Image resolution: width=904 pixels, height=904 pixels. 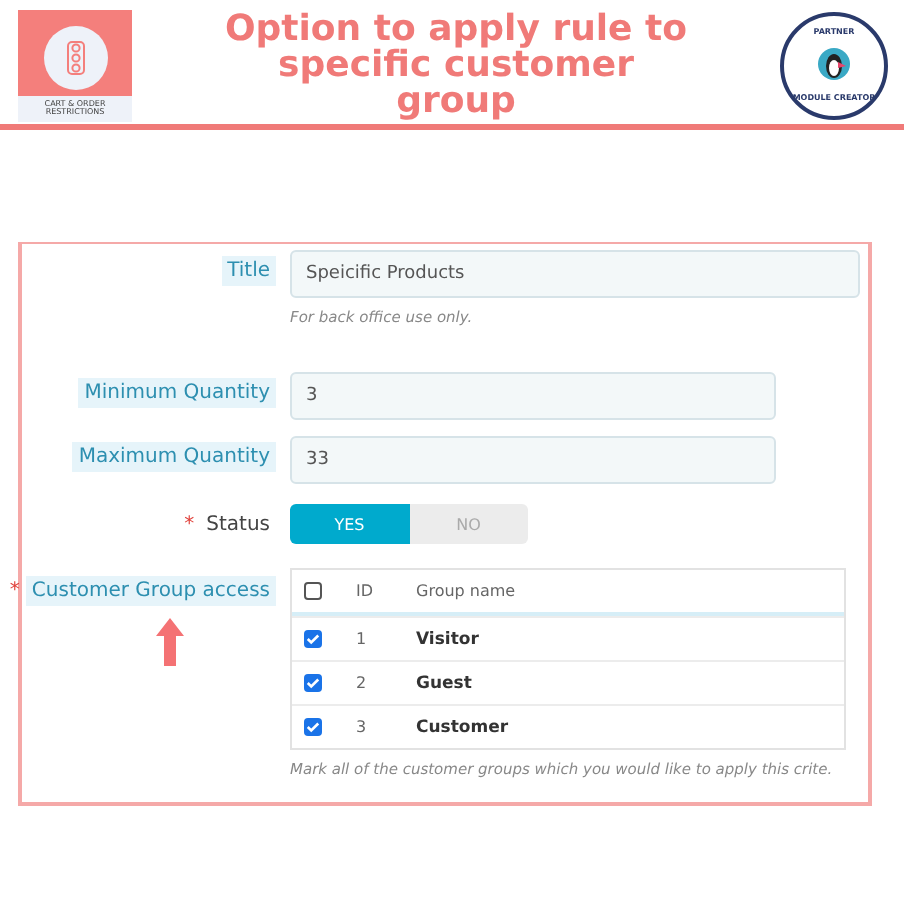 I want to click on field-label: Minimum Quantity, so click(x=177, y=393).